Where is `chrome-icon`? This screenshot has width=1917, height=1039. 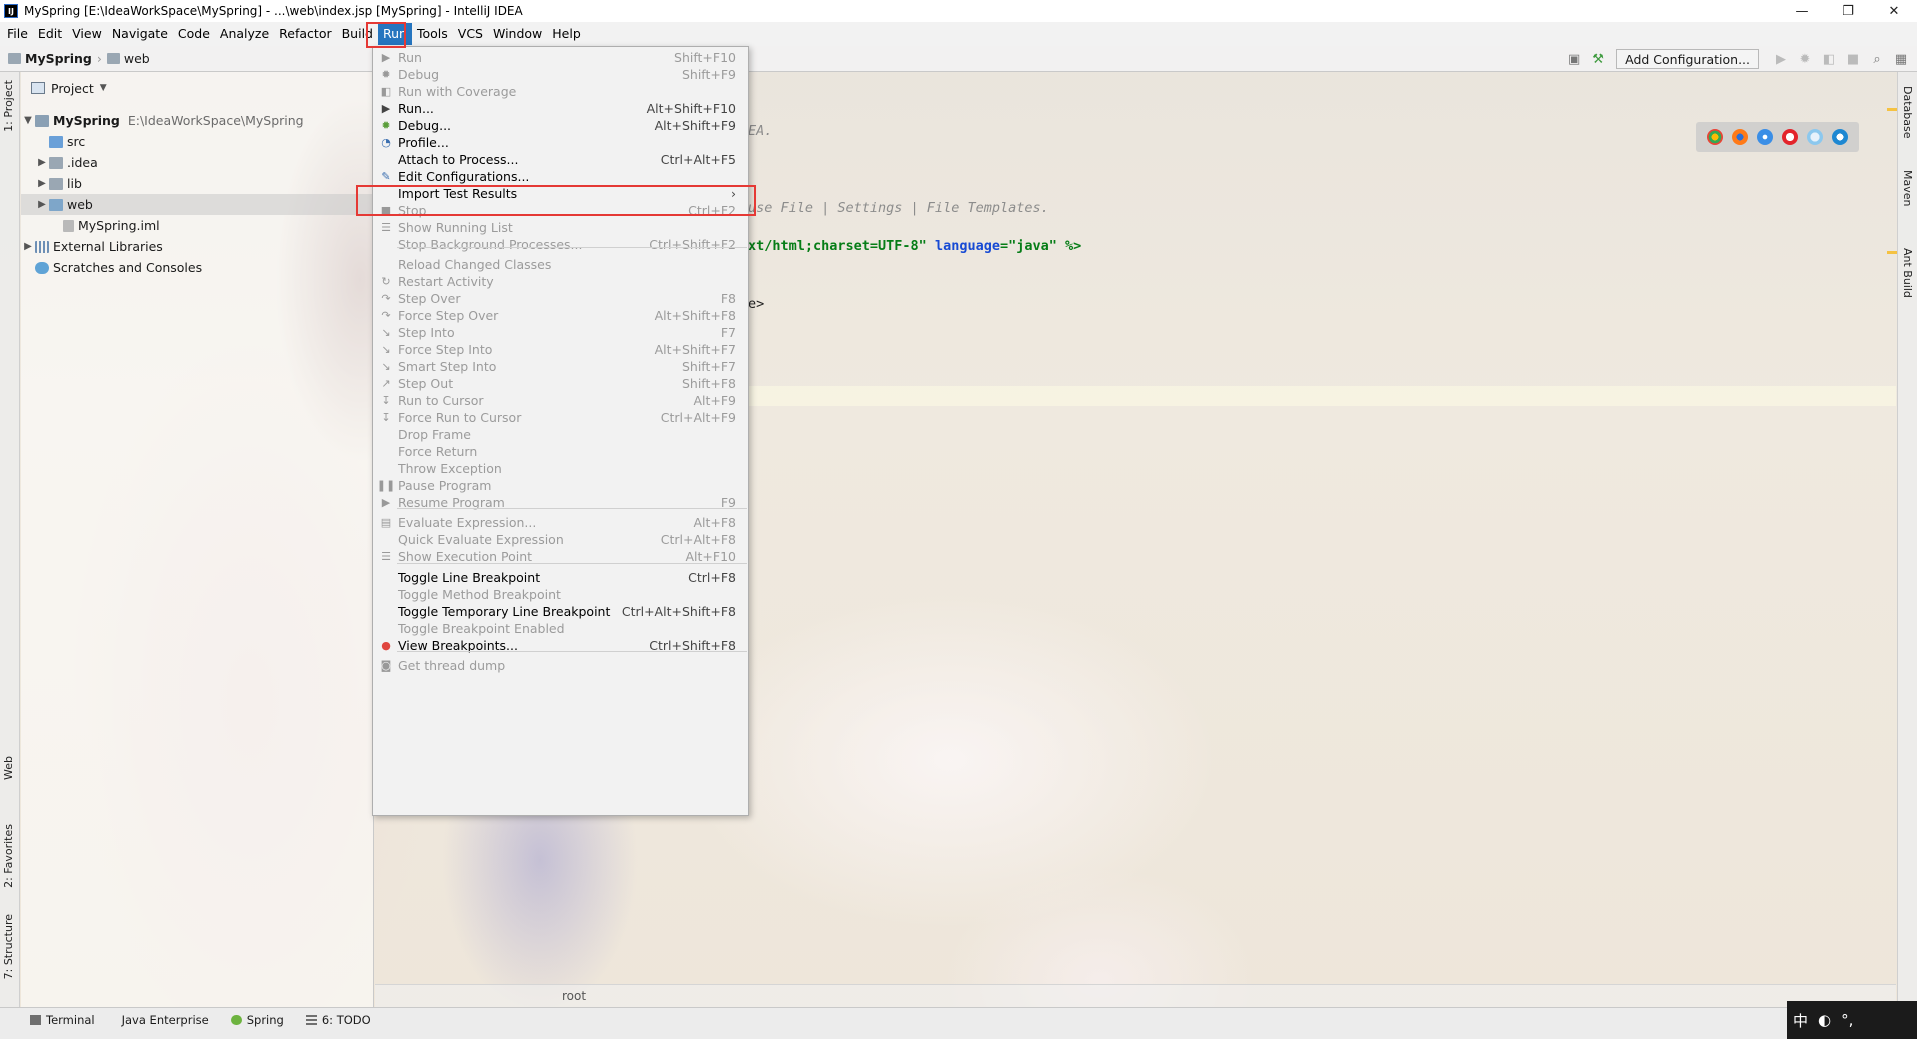 chrome-icon is located at coordinates (1714, 137).